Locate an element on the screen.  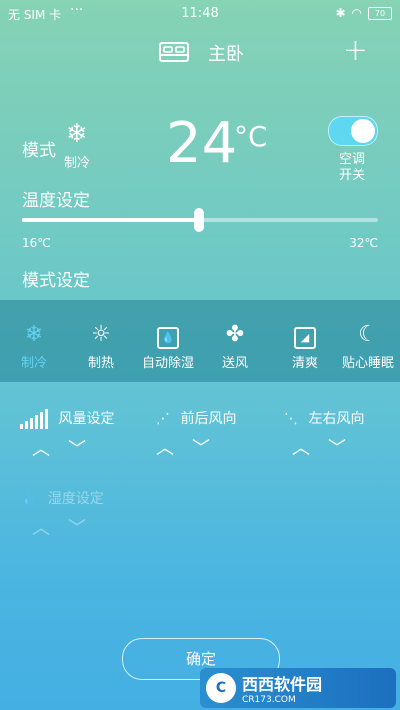
horizontal-swing-down-button: ﹀ is located at coordinates (346, 448).